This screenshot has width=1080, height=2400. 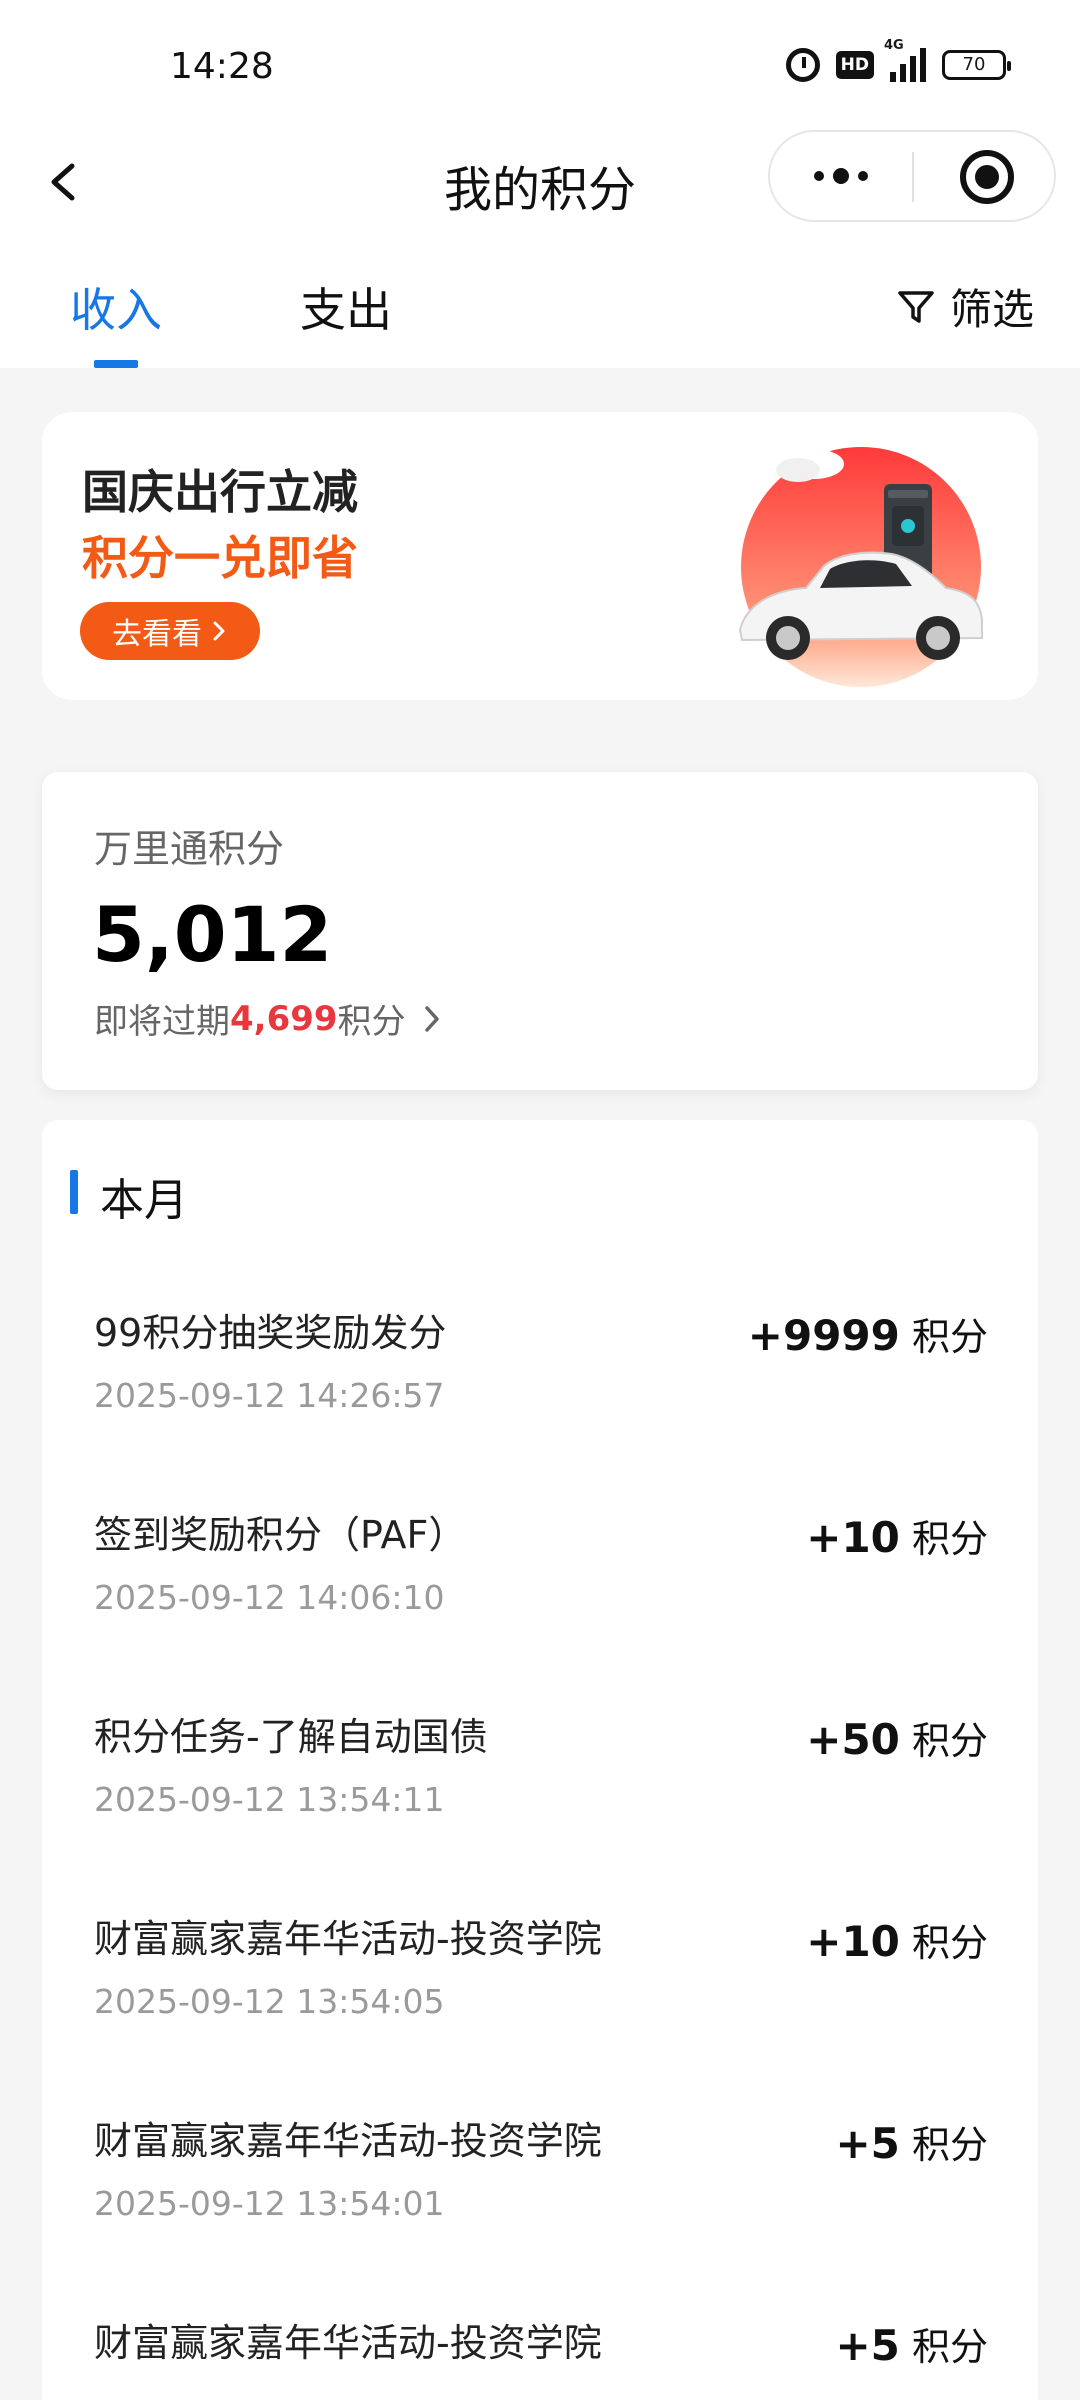 I want to click on tab-bar: 收入 支出 筛选, so click(x=540, y=304).